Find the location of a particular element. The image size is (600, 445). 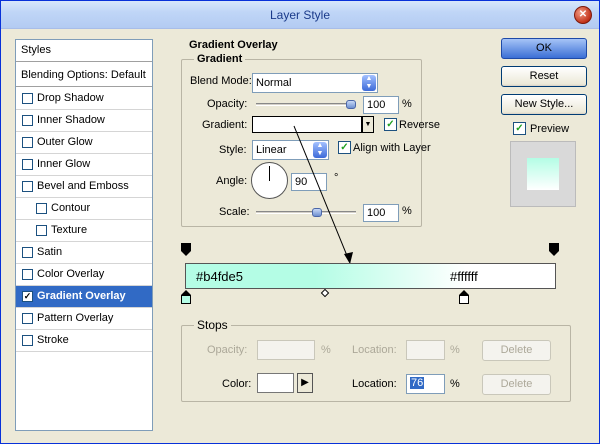

color-stop-right is located at coordinates (464, 297).